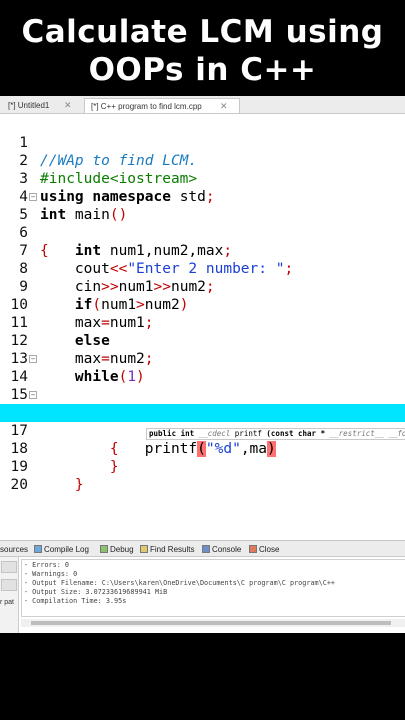  I want to click on code-line: 10 max=num1;, so click(202, 304).